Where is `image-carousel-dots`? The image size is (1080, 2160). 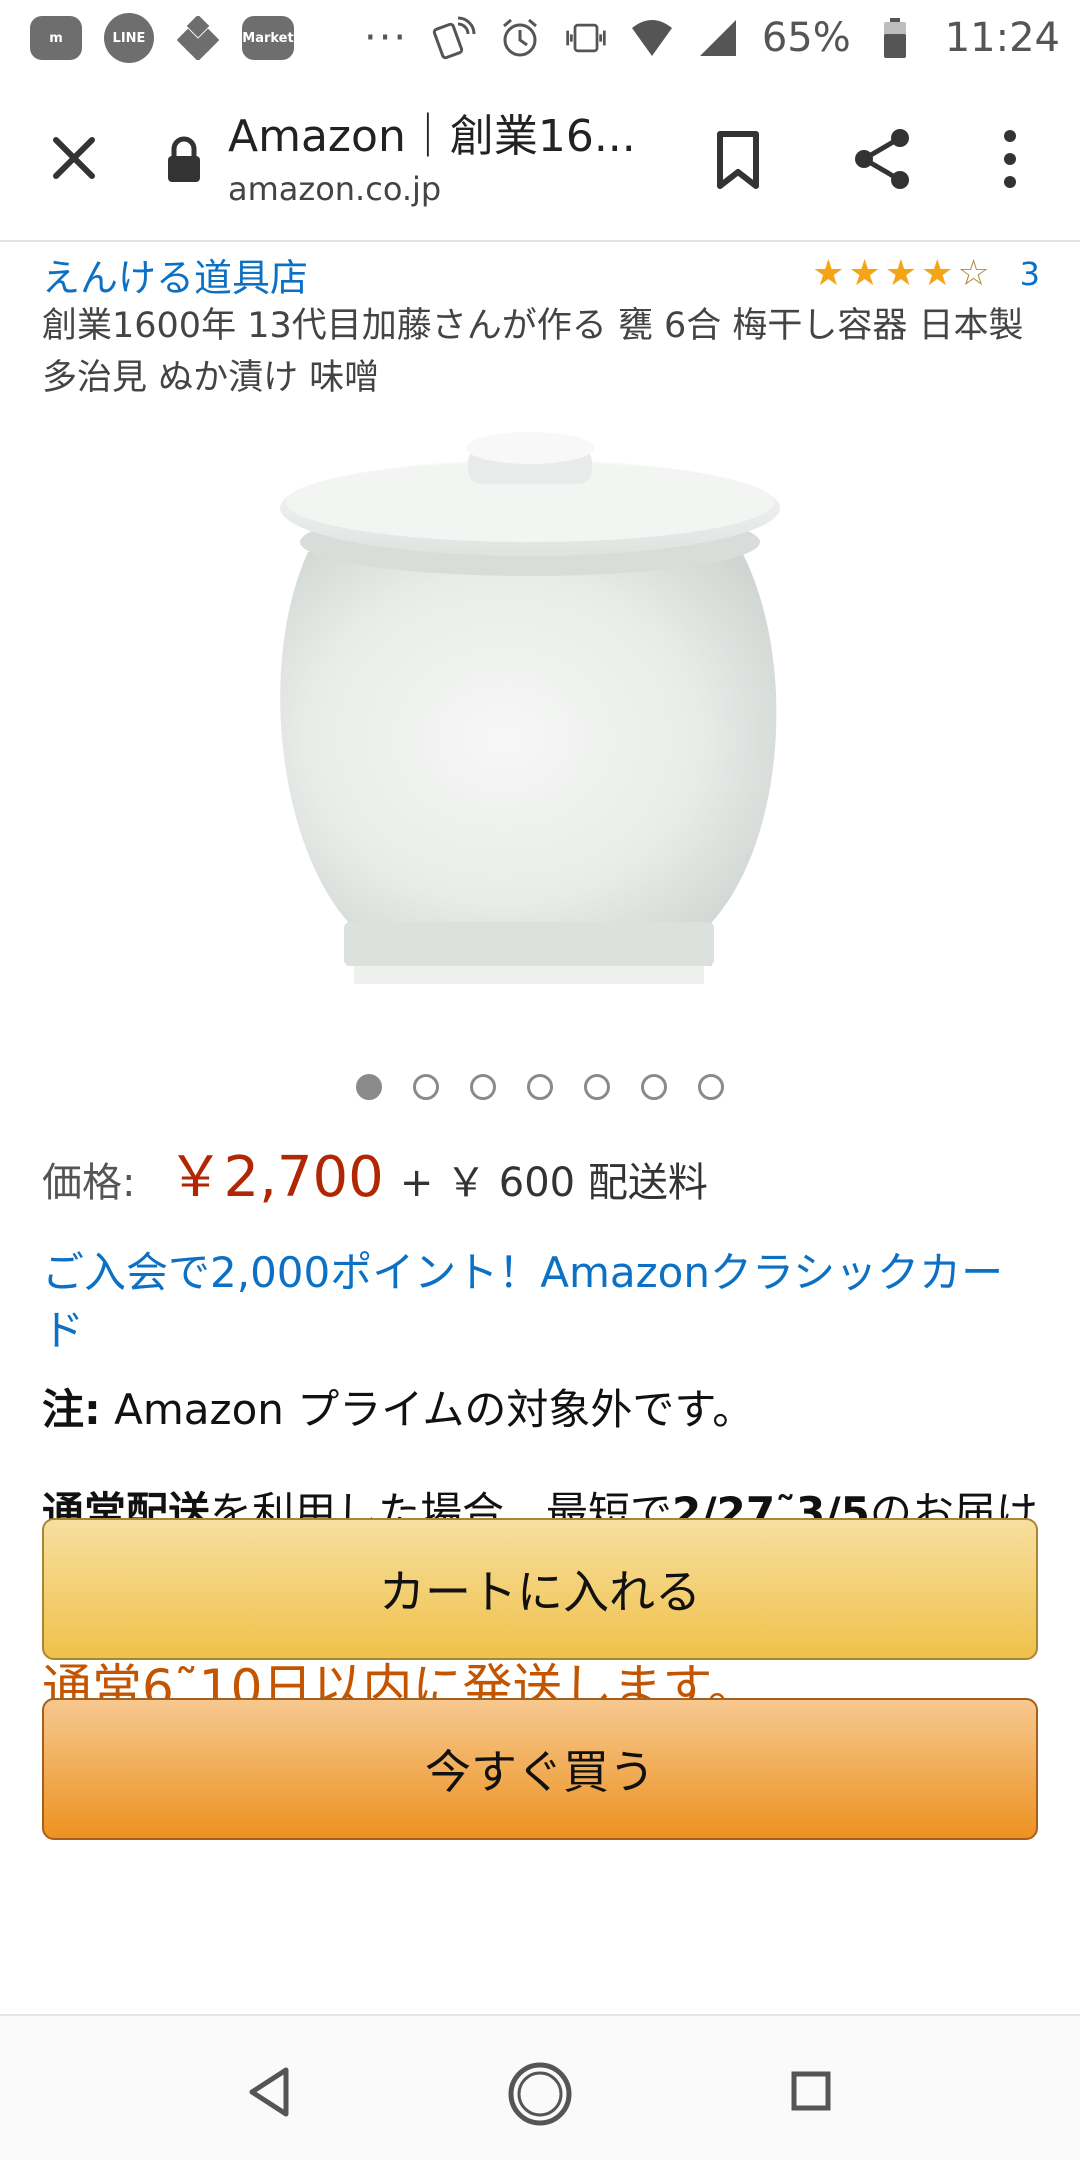 image-carousel-dots is located at coordinates (540, 1087).